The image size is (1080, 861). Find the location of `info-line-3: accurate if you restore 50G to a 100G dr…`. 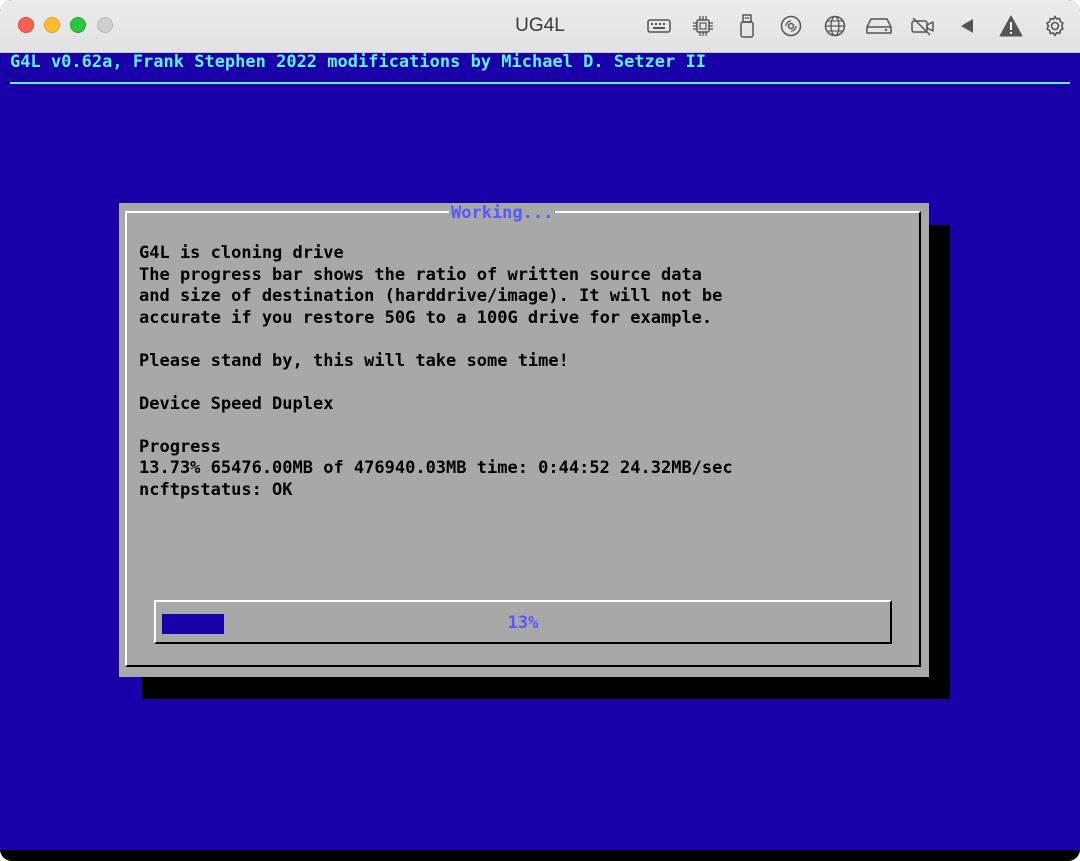

info-line-3: accurate if you restore 50G to a 100G dr… is located at coordinates (426, 317).